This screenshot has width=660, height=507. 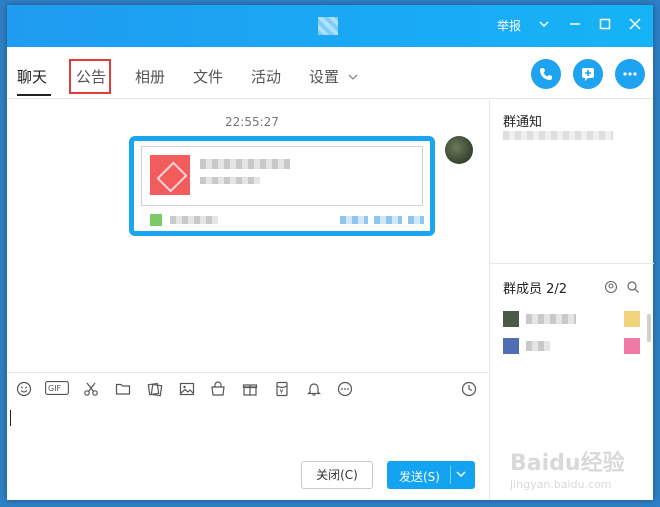 I want to click on close-button: 关闭(C), so click(x=337, y=475).